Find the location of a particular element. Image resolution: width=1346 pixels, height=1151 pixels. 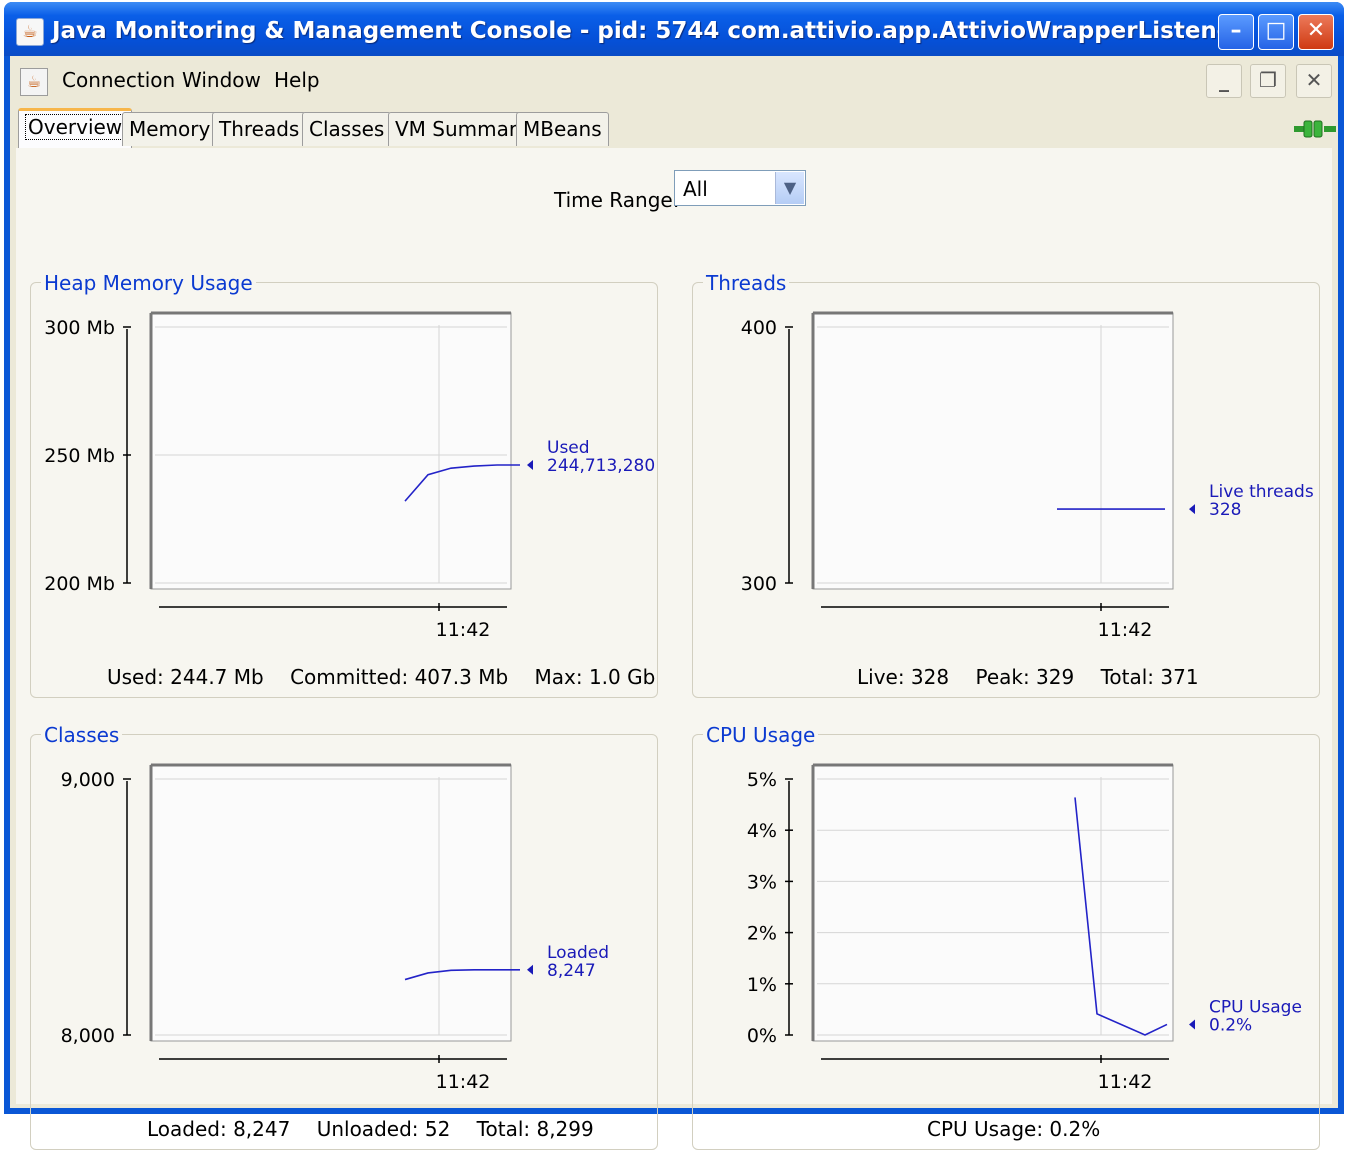

tab-overview: Overview is located at coordinates (75, 128).